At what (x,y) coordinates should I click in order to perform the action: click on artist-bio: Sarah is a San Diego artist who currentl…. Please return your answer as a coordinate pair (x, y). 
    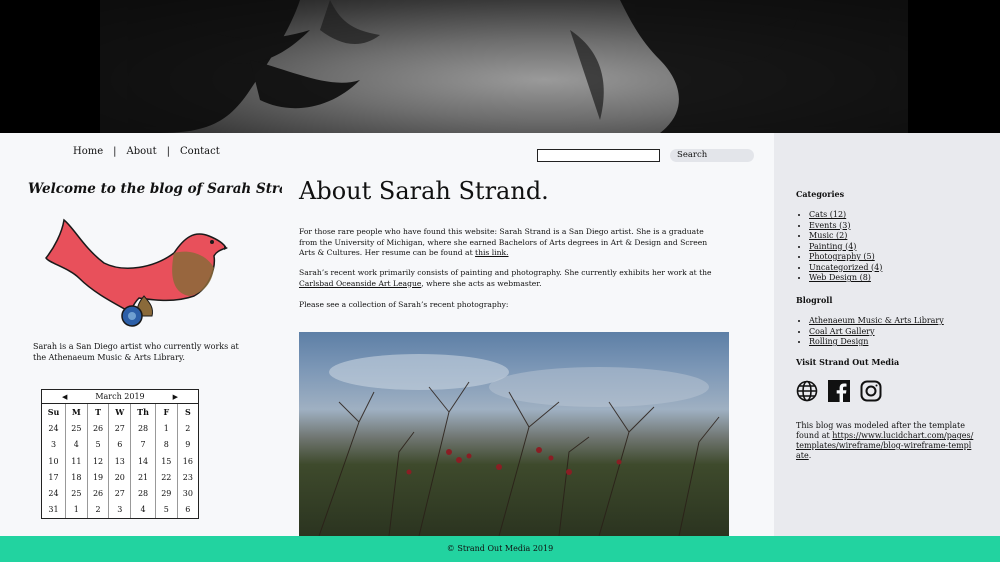
    Looking at the image, I should click on (136, 352).